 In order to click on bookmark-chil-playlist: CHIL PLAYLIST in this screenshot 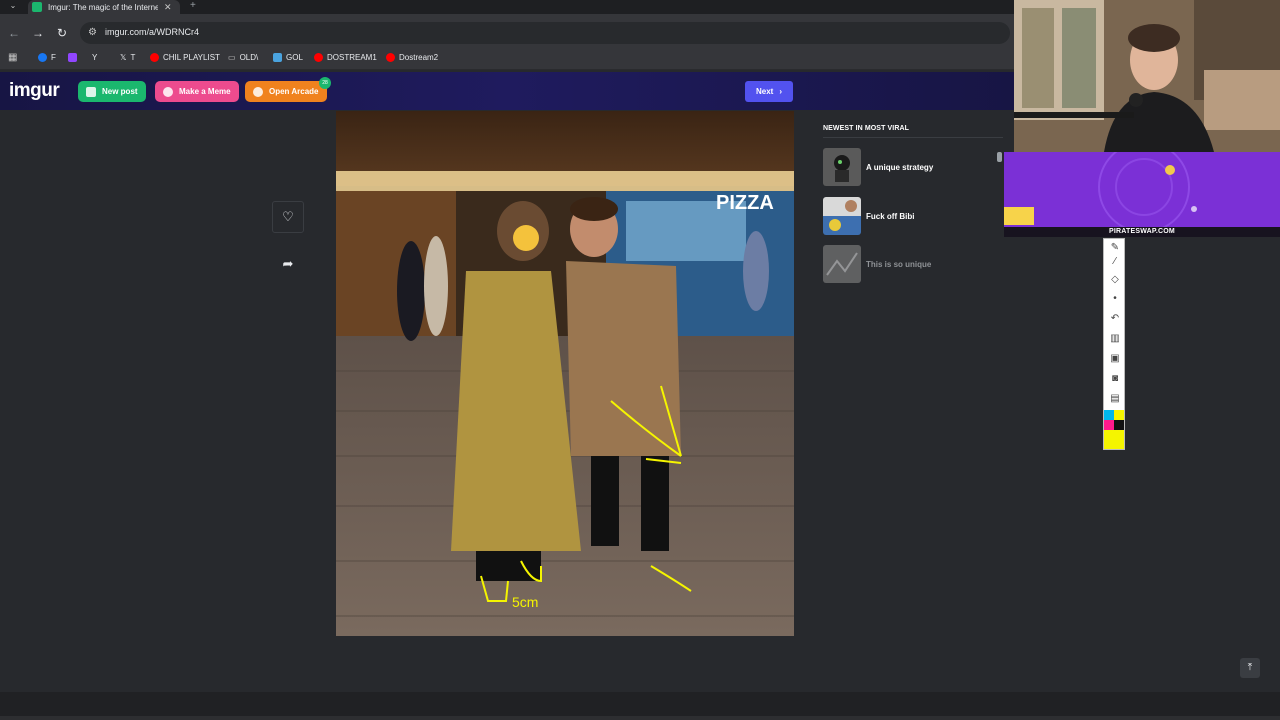, I will do `click(185, 57)`.